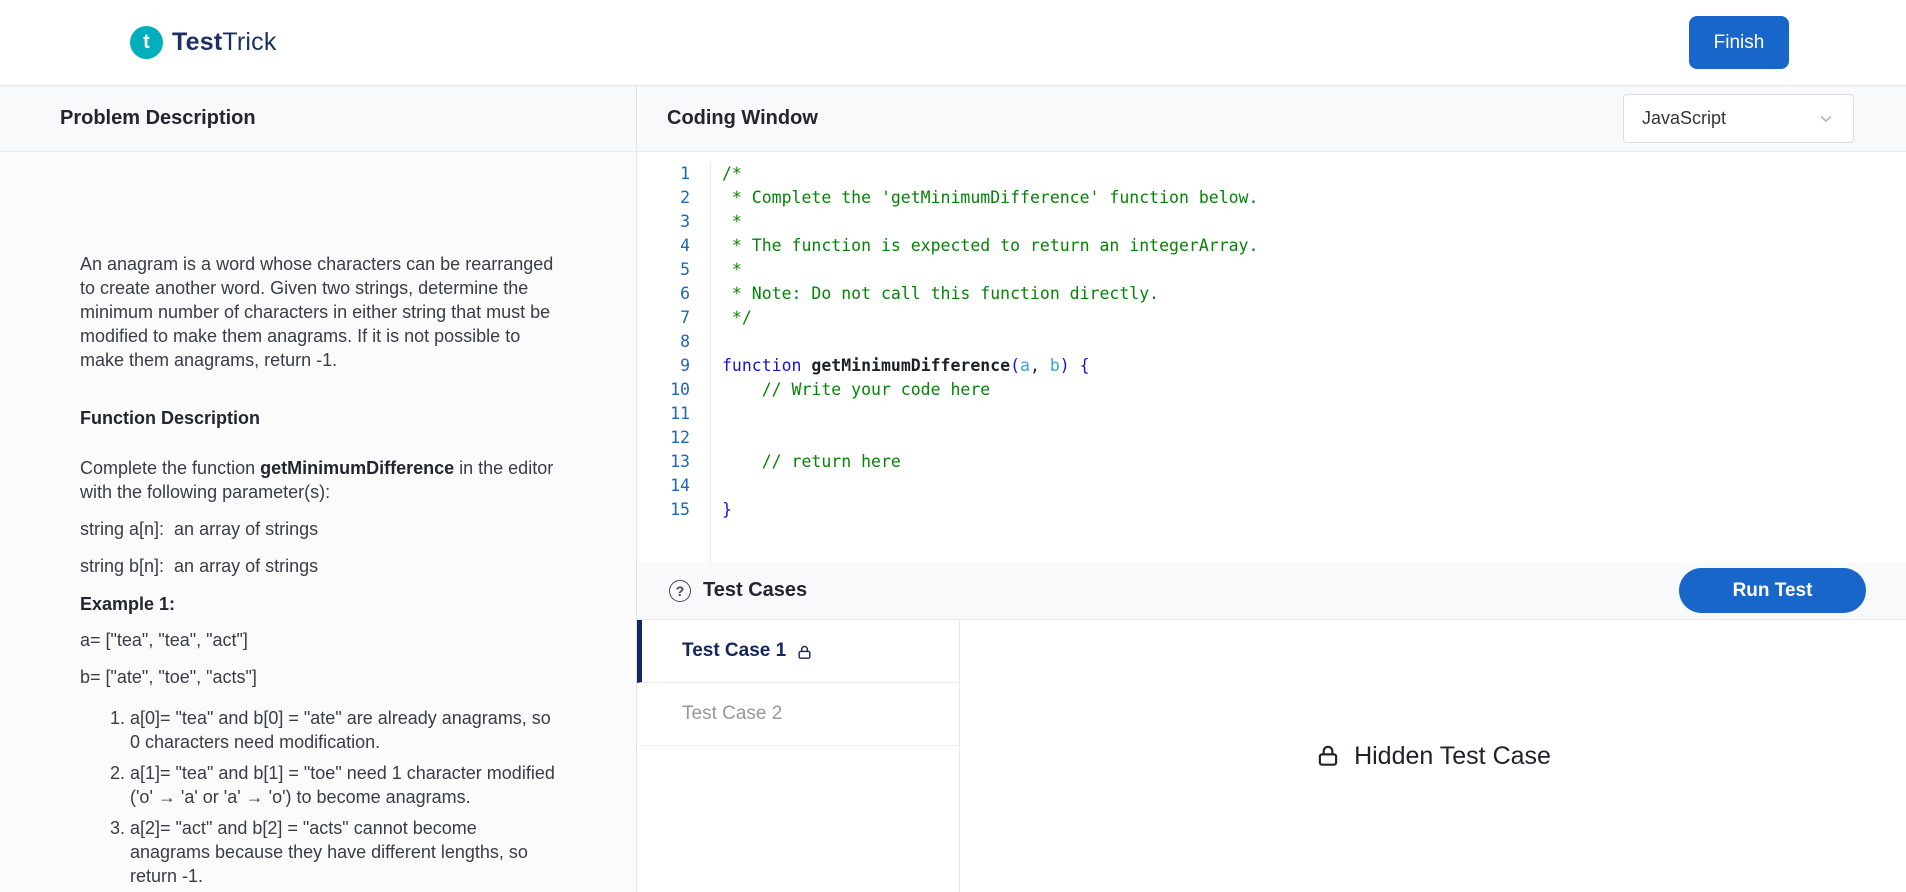  What do you see at coordinates (755, 590) in the screenshot?
I see `test-cases-title: Test Cases` at bounding box center [755, 590].